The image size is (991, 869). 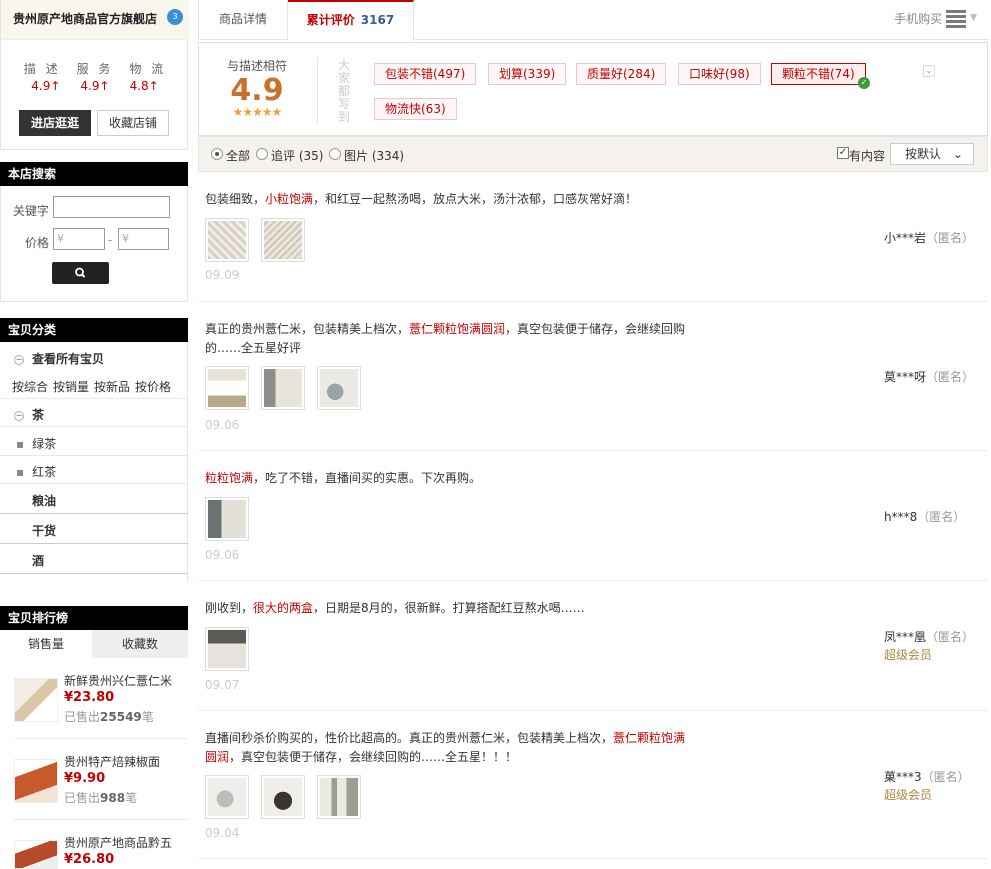 What do you see at coordinates (374, 155) in the screenshot?
I see `filter-pictures-label: 图片 (334)` at bounding box center [374, 155].